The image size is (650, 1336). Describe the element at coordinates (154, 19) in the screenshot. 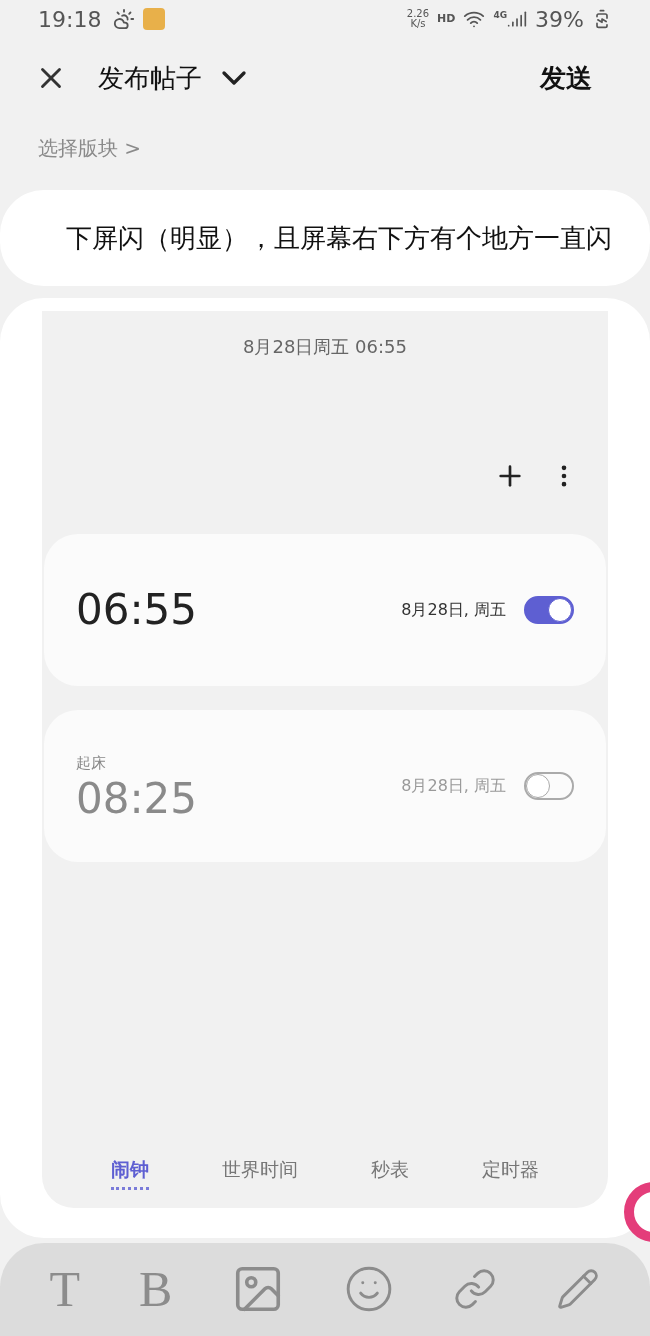

I see `app-icon` at that location.